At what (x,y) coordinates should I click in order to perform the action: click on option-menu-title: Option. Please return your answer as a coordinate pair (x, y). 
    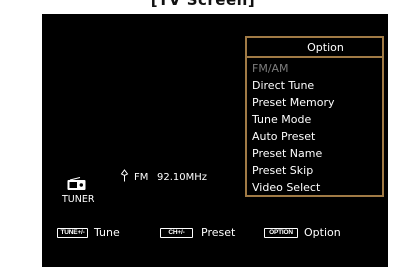
    Looking at the image, I should click on (314, 48).